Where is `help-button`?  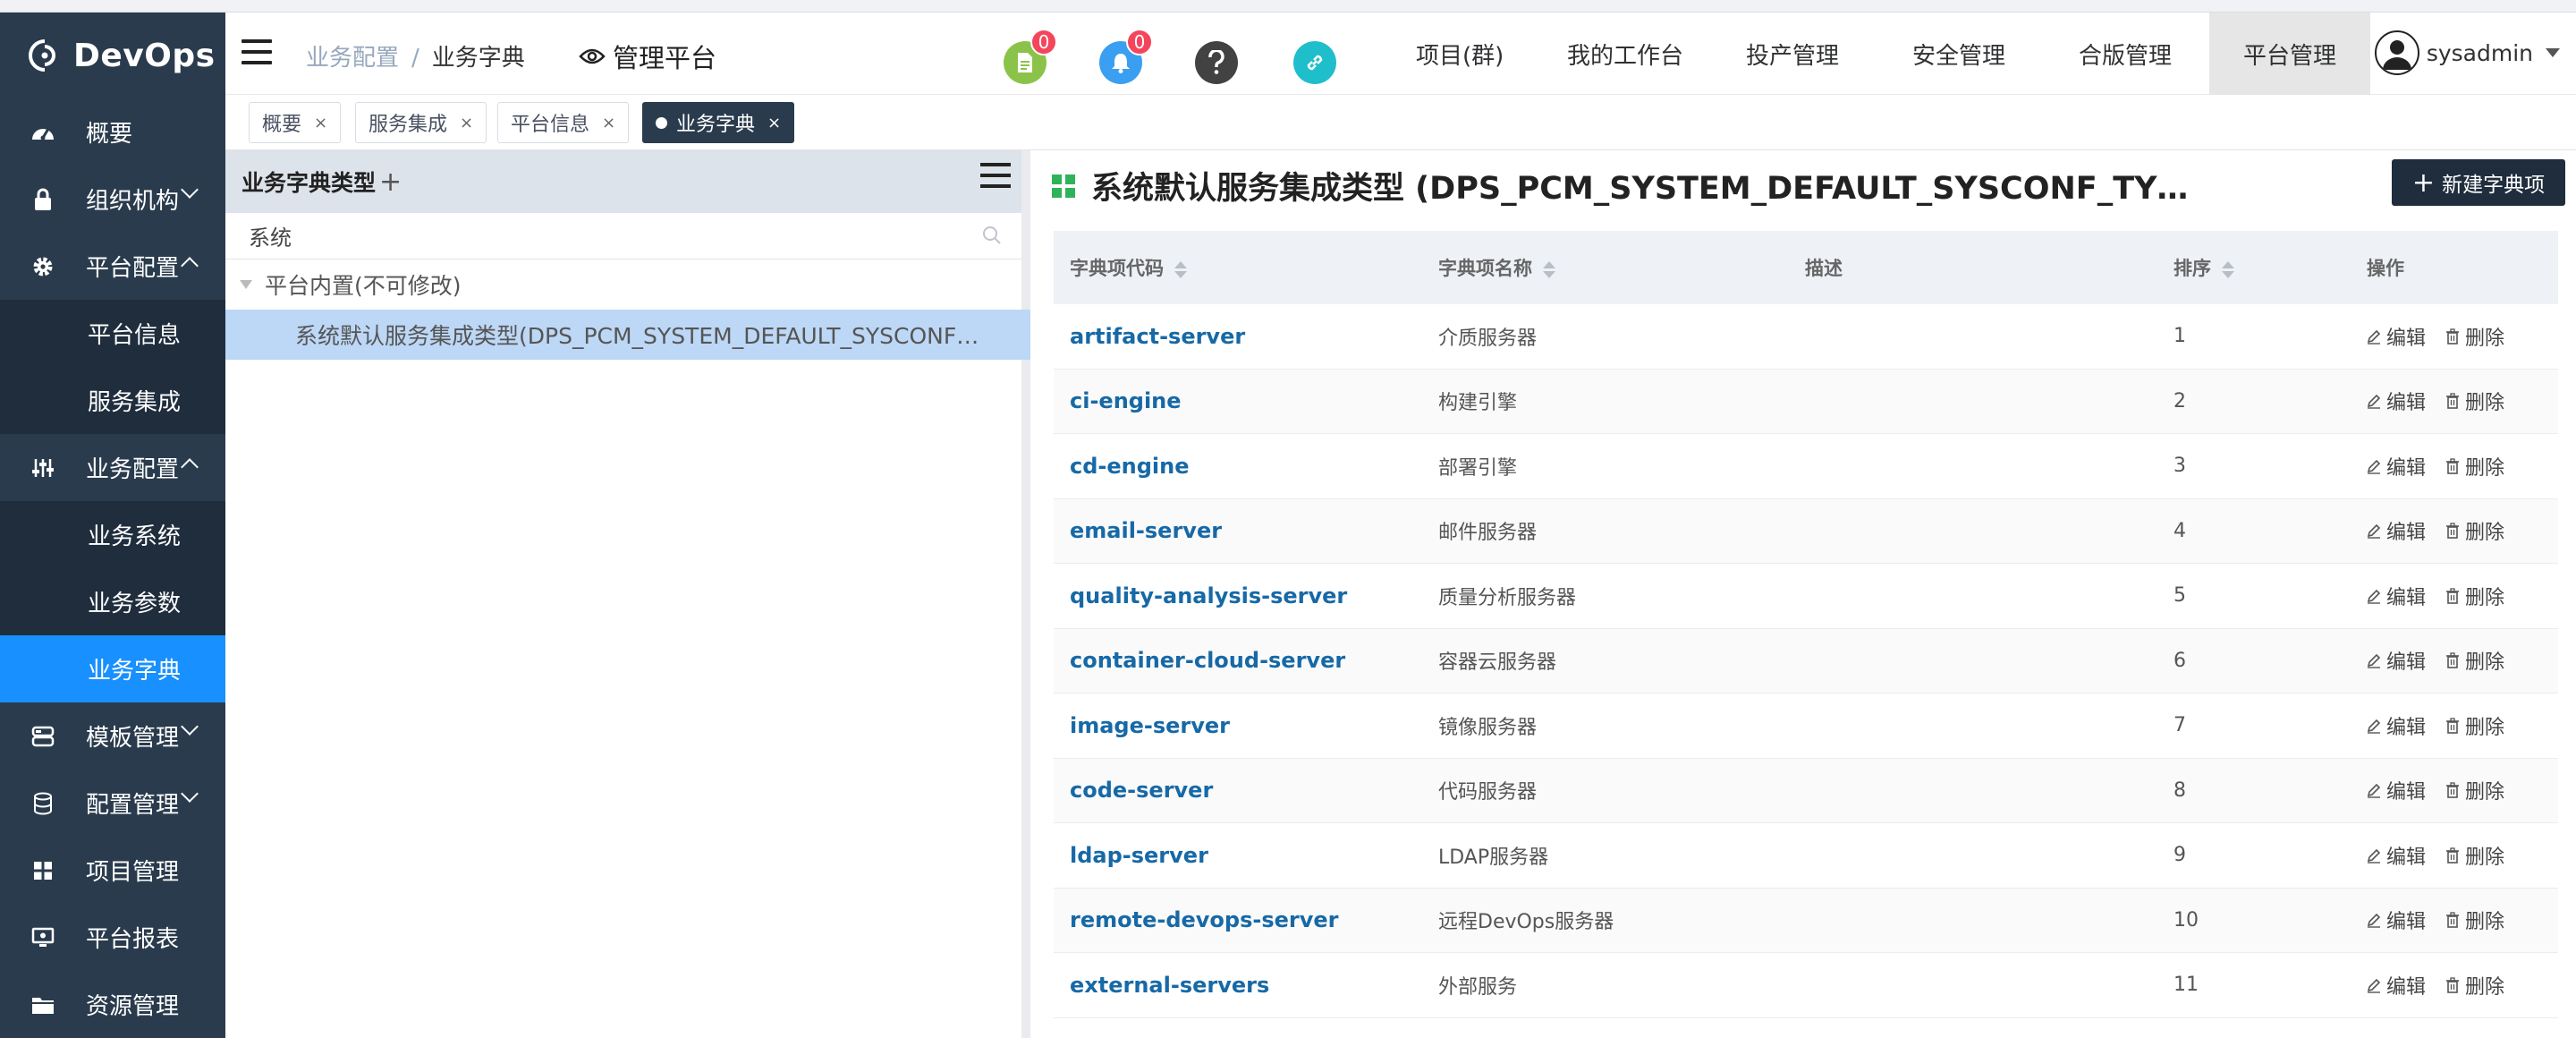
help-button is located at coordinates (1216, 62).